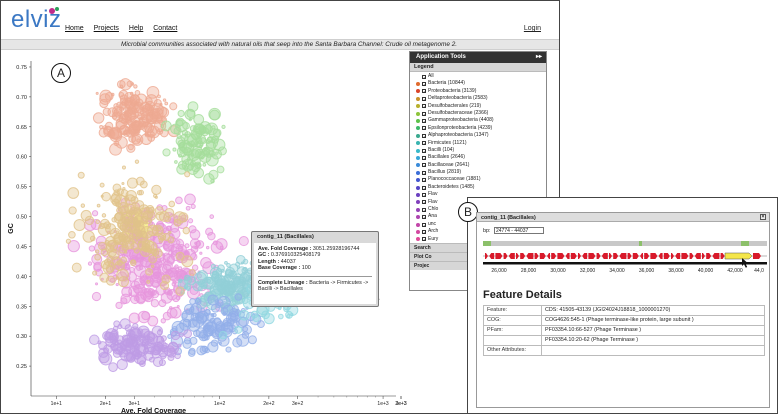 This screenshot has height=414, width=778. Describe the element at coordinates (481, 83) in the screenshot. I see `legend-item: ✓ Bacteria (10844)` at that location.